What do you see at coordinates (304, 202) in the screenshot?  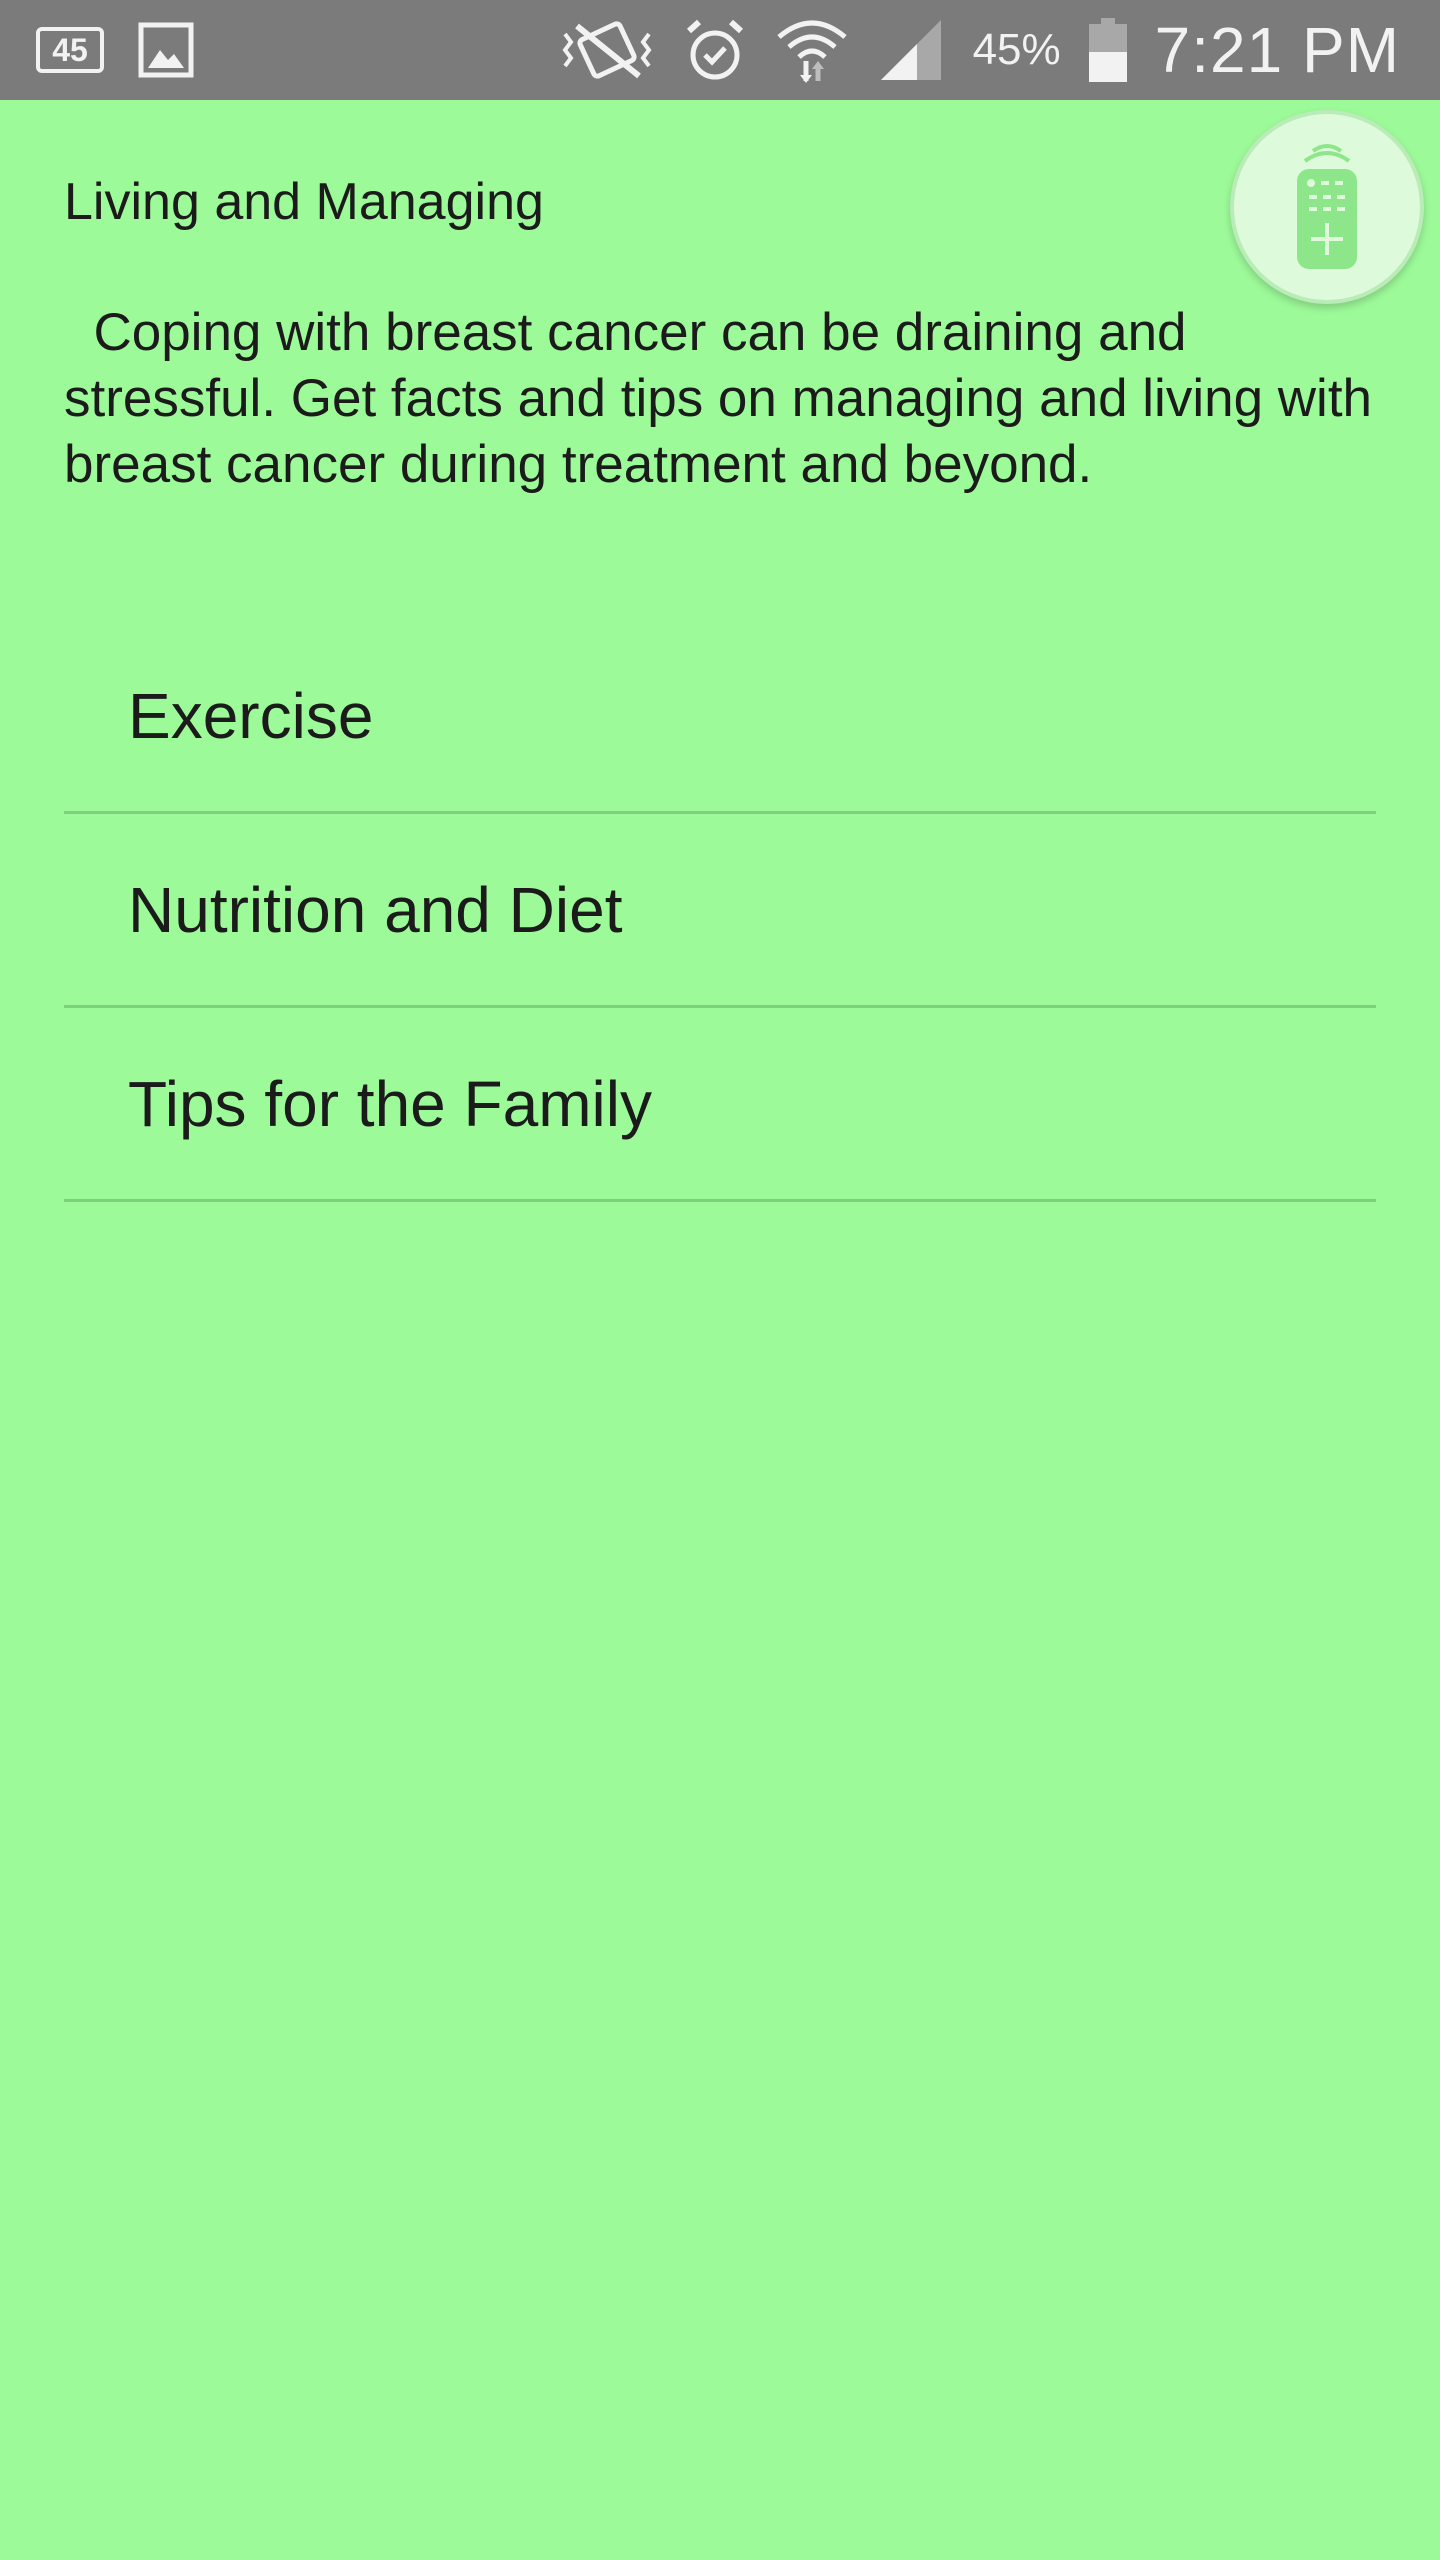 I see `page-title: Living and Managing` at bounding box center [304, 202].